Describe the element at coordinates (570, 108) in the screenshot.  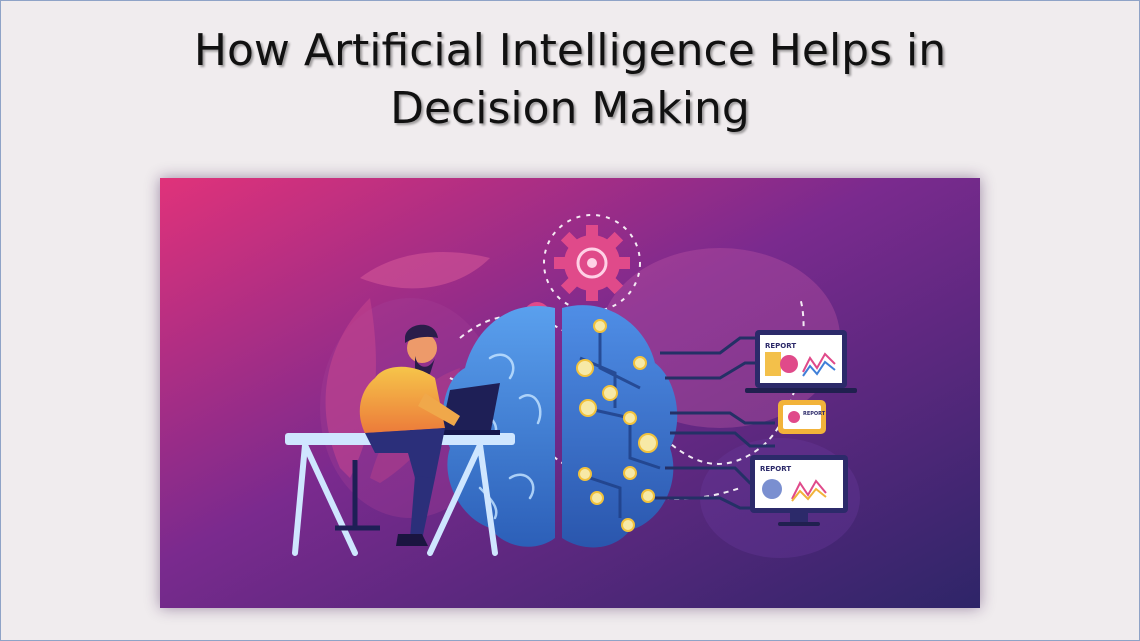
I see `title-line-2: Decision Making` at that location.